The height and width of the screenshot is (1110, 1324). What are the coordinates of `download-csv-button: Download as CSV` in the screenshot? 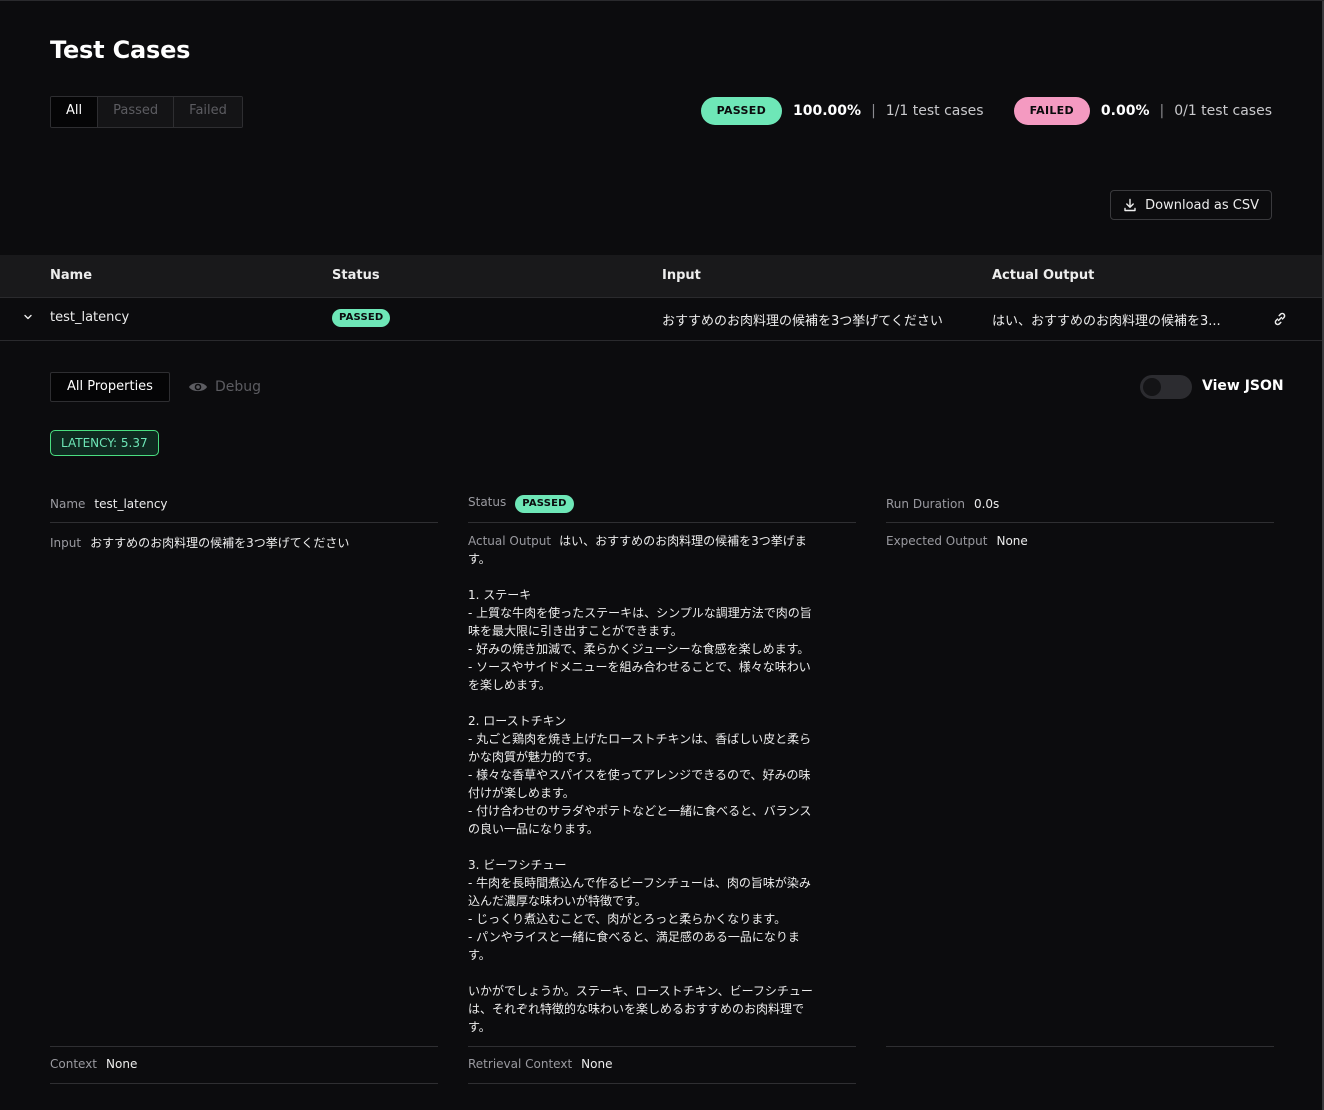 It's located at (1191, 205).